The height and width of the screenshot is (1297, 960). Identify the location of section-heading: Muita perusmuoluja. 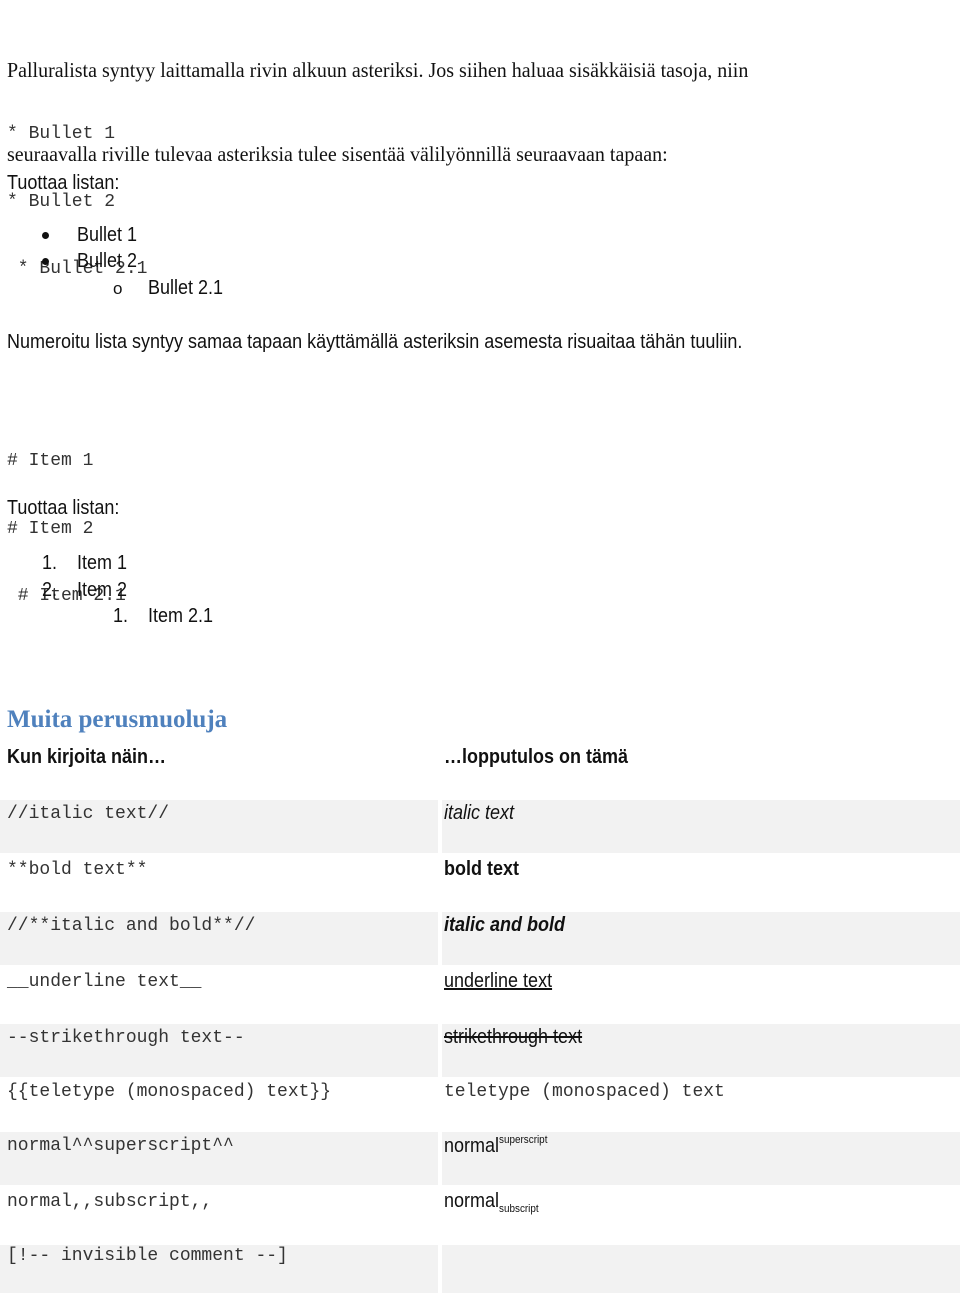
(117, 719).